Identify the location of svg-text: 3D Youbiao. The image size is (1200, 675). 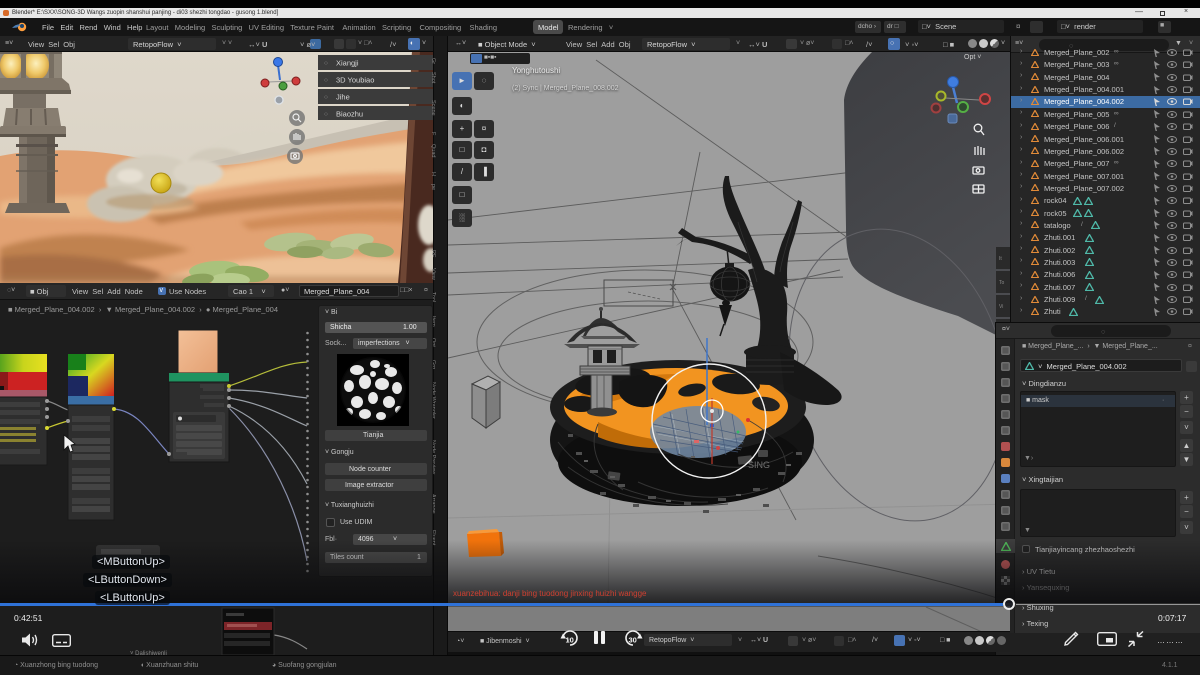
(355, 80).